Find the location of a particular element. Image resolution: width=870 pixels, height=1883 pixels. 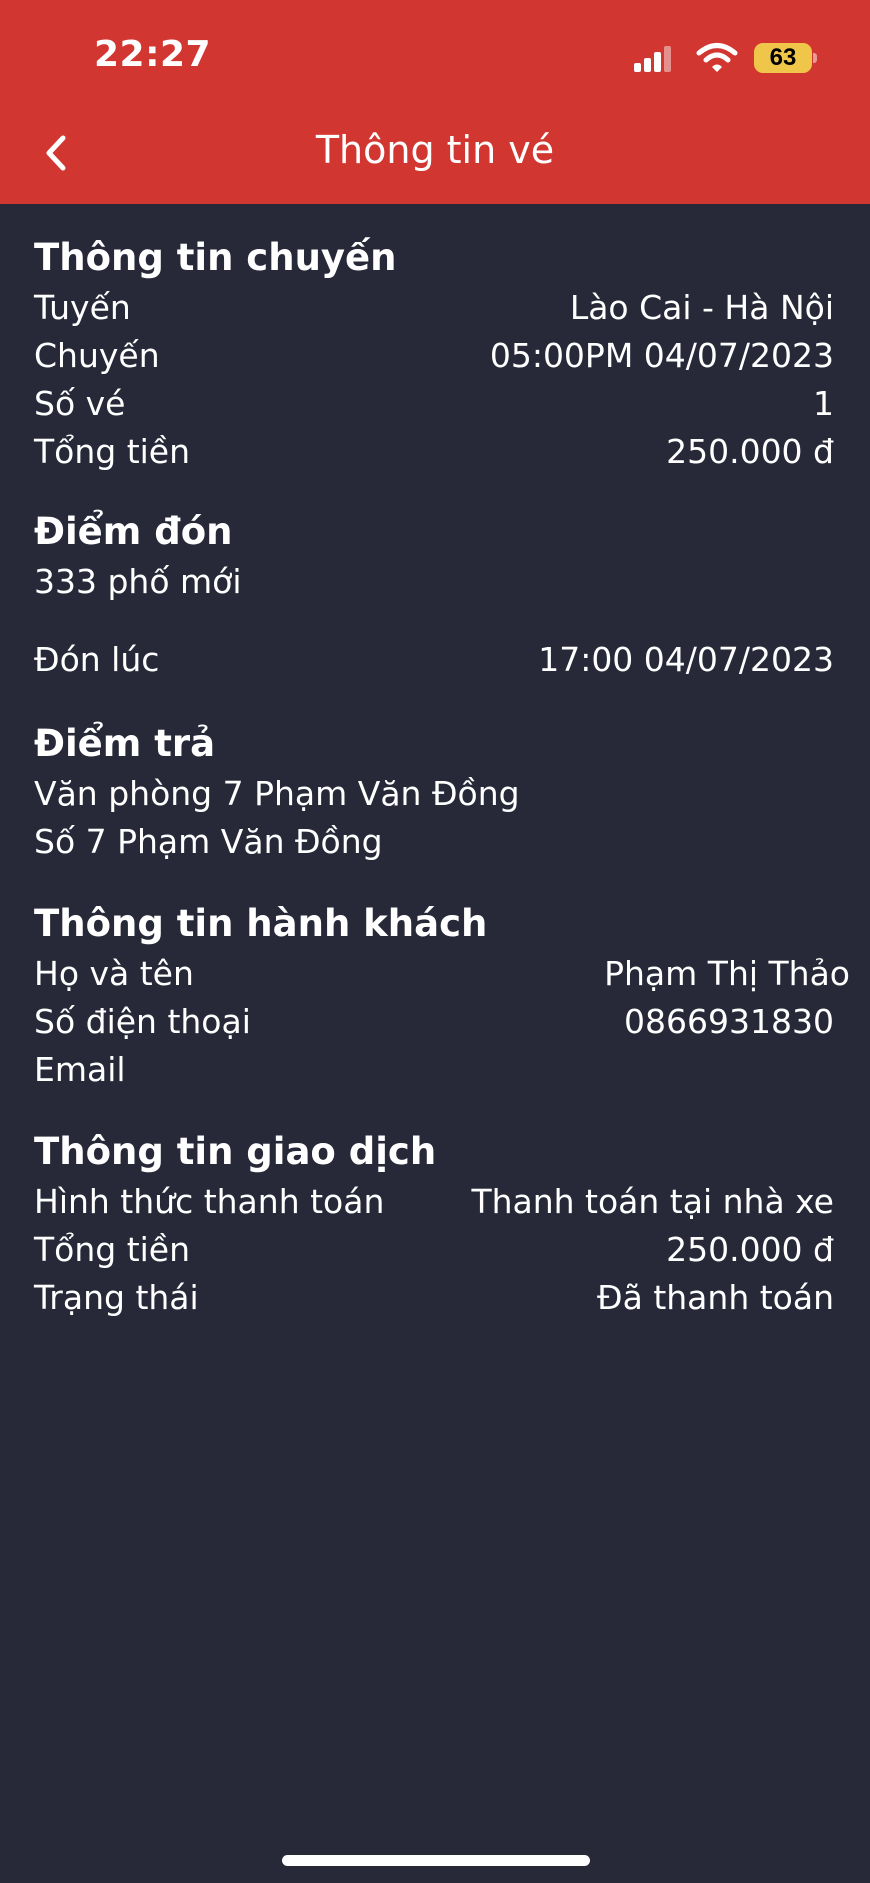

row-label: Số vé is located at coordinates (80, 403).